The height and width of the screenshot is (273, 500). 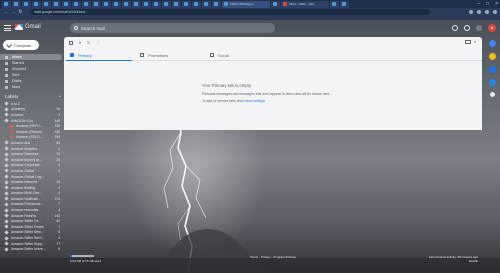 I want to click on back-icon: ←, so click(x=6, y=12).